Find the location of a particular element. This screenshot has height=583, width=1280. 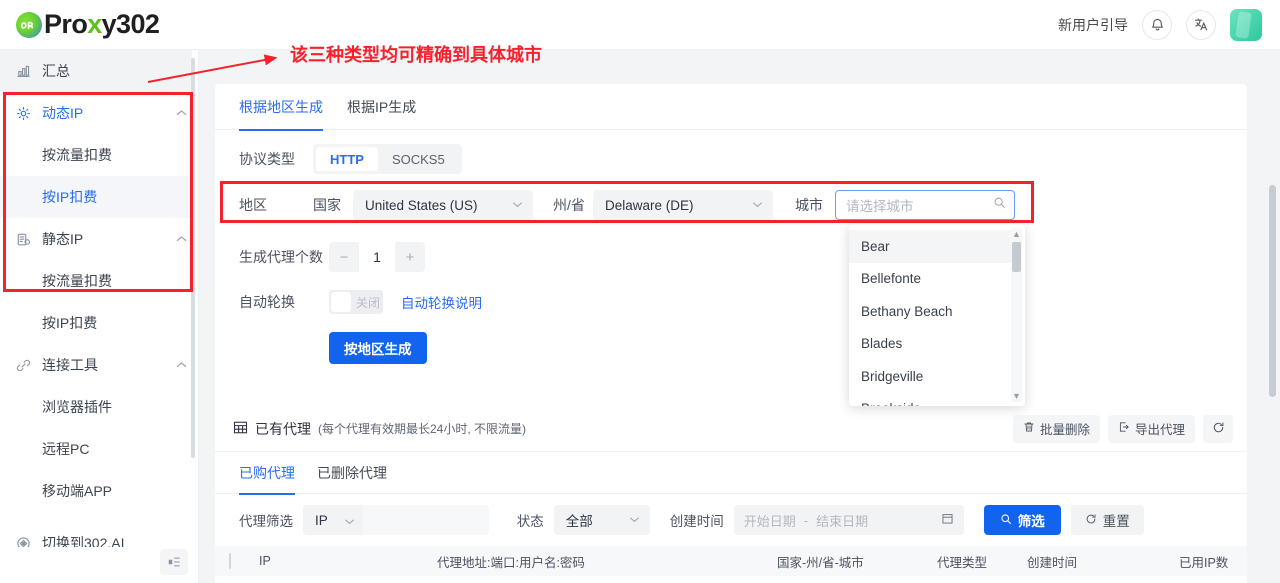

auto-rotate-toggle: 关闭 is located at coordinates (356, 302).